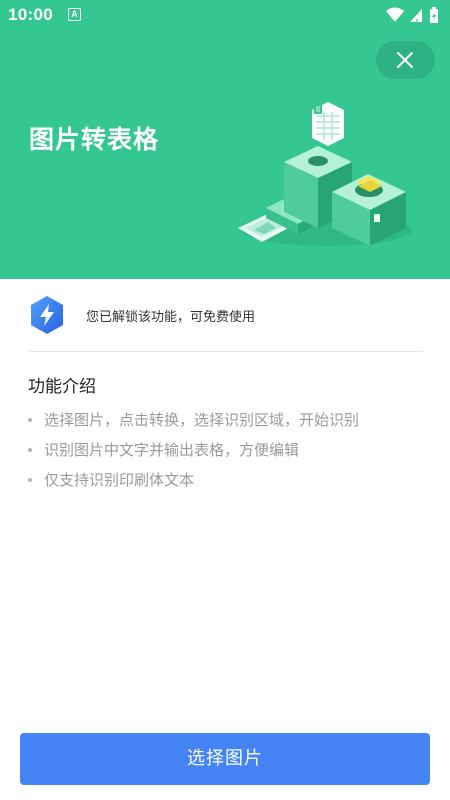 The width and height of the screenshot is (450, 800). I want to click on signal-icon: x, so click(416, 16).